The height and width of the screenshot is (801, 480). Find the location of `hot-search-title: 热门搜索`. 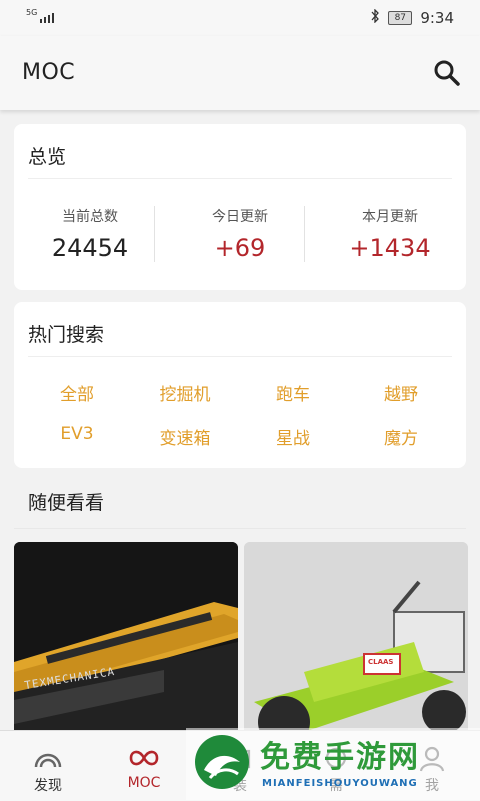

hot-search-title: 热门搜索 is located at coordinates (66, 335).